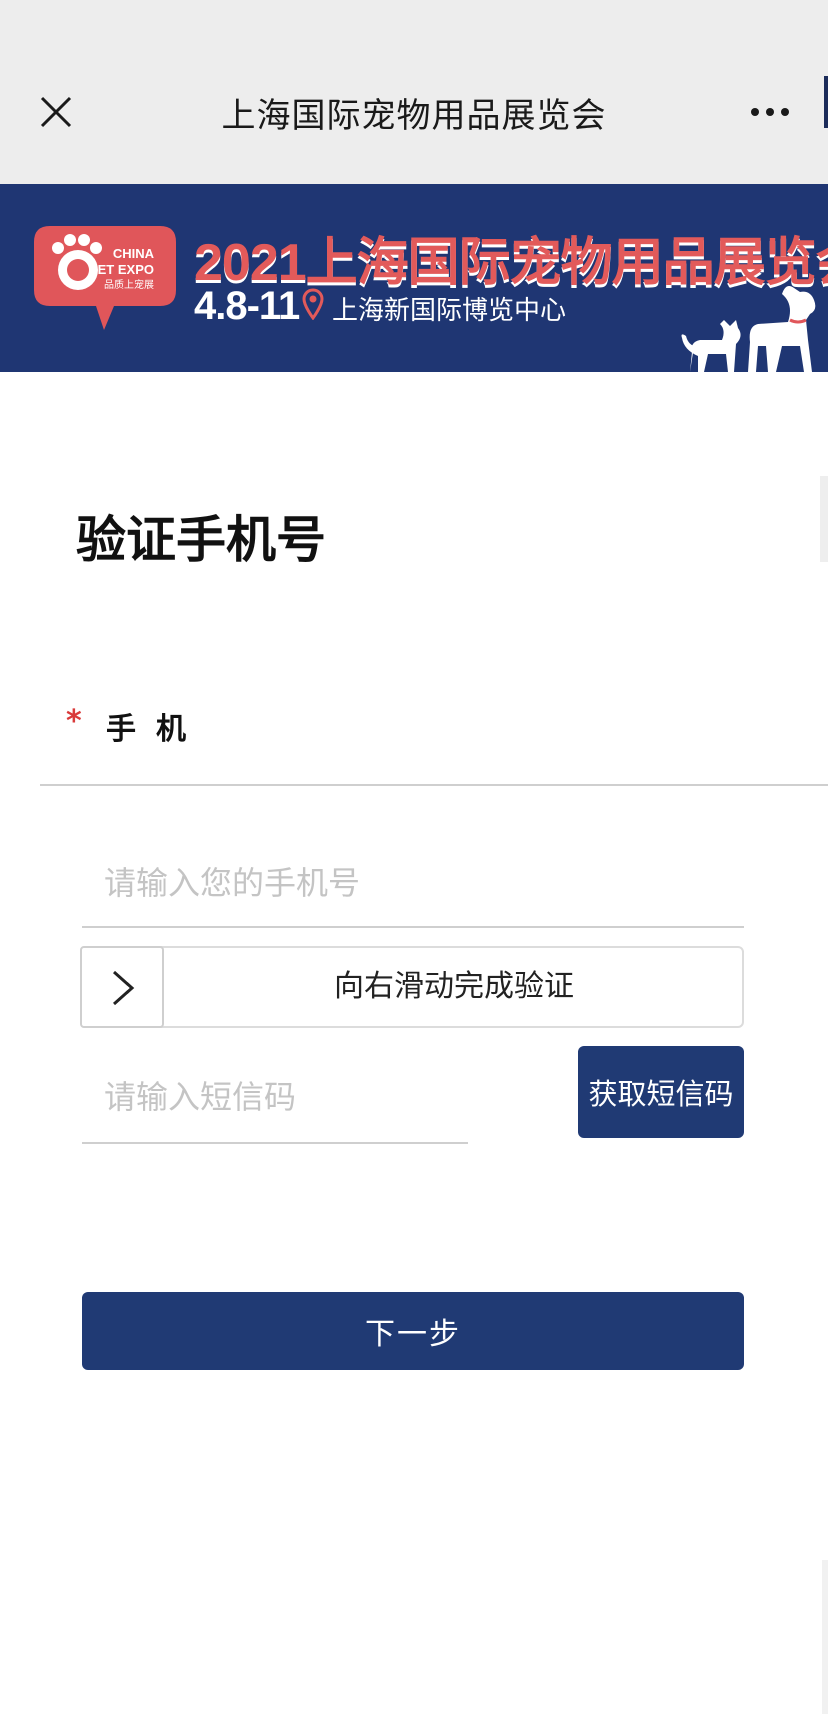  Describe the element at coordinates (414, 92) in the screenshot. I see `top-nav-bar: 上海国际宠物用品展览会` at that location.